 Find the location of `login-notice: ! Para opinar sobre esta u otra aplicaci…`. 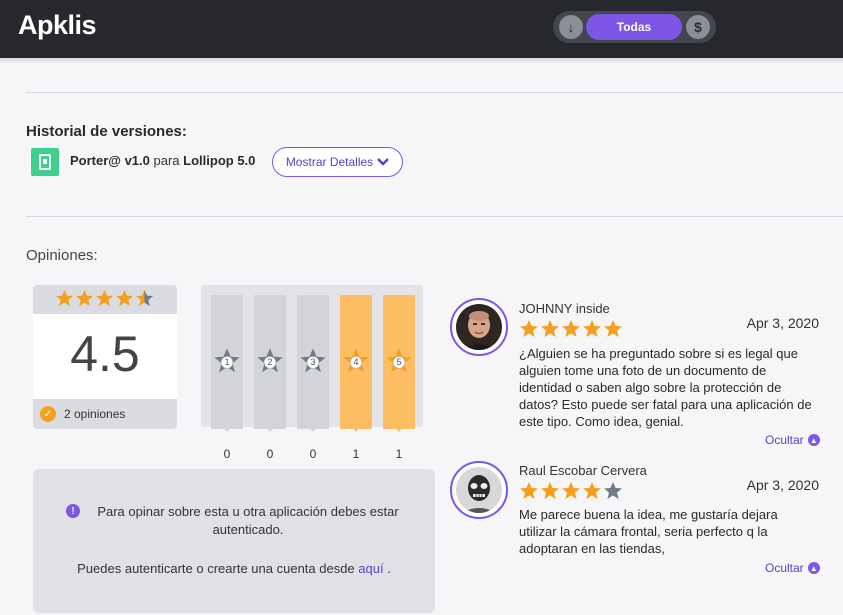

login-notice: ! Para opinar sobre esta u otra aplicaci… is located at coordinates (234, 541).